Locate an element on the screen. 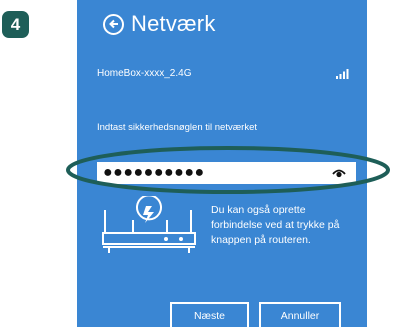 The height and width of the screenshot is (330, 393). highlight-ellipse is located at coordinates (228, 170).